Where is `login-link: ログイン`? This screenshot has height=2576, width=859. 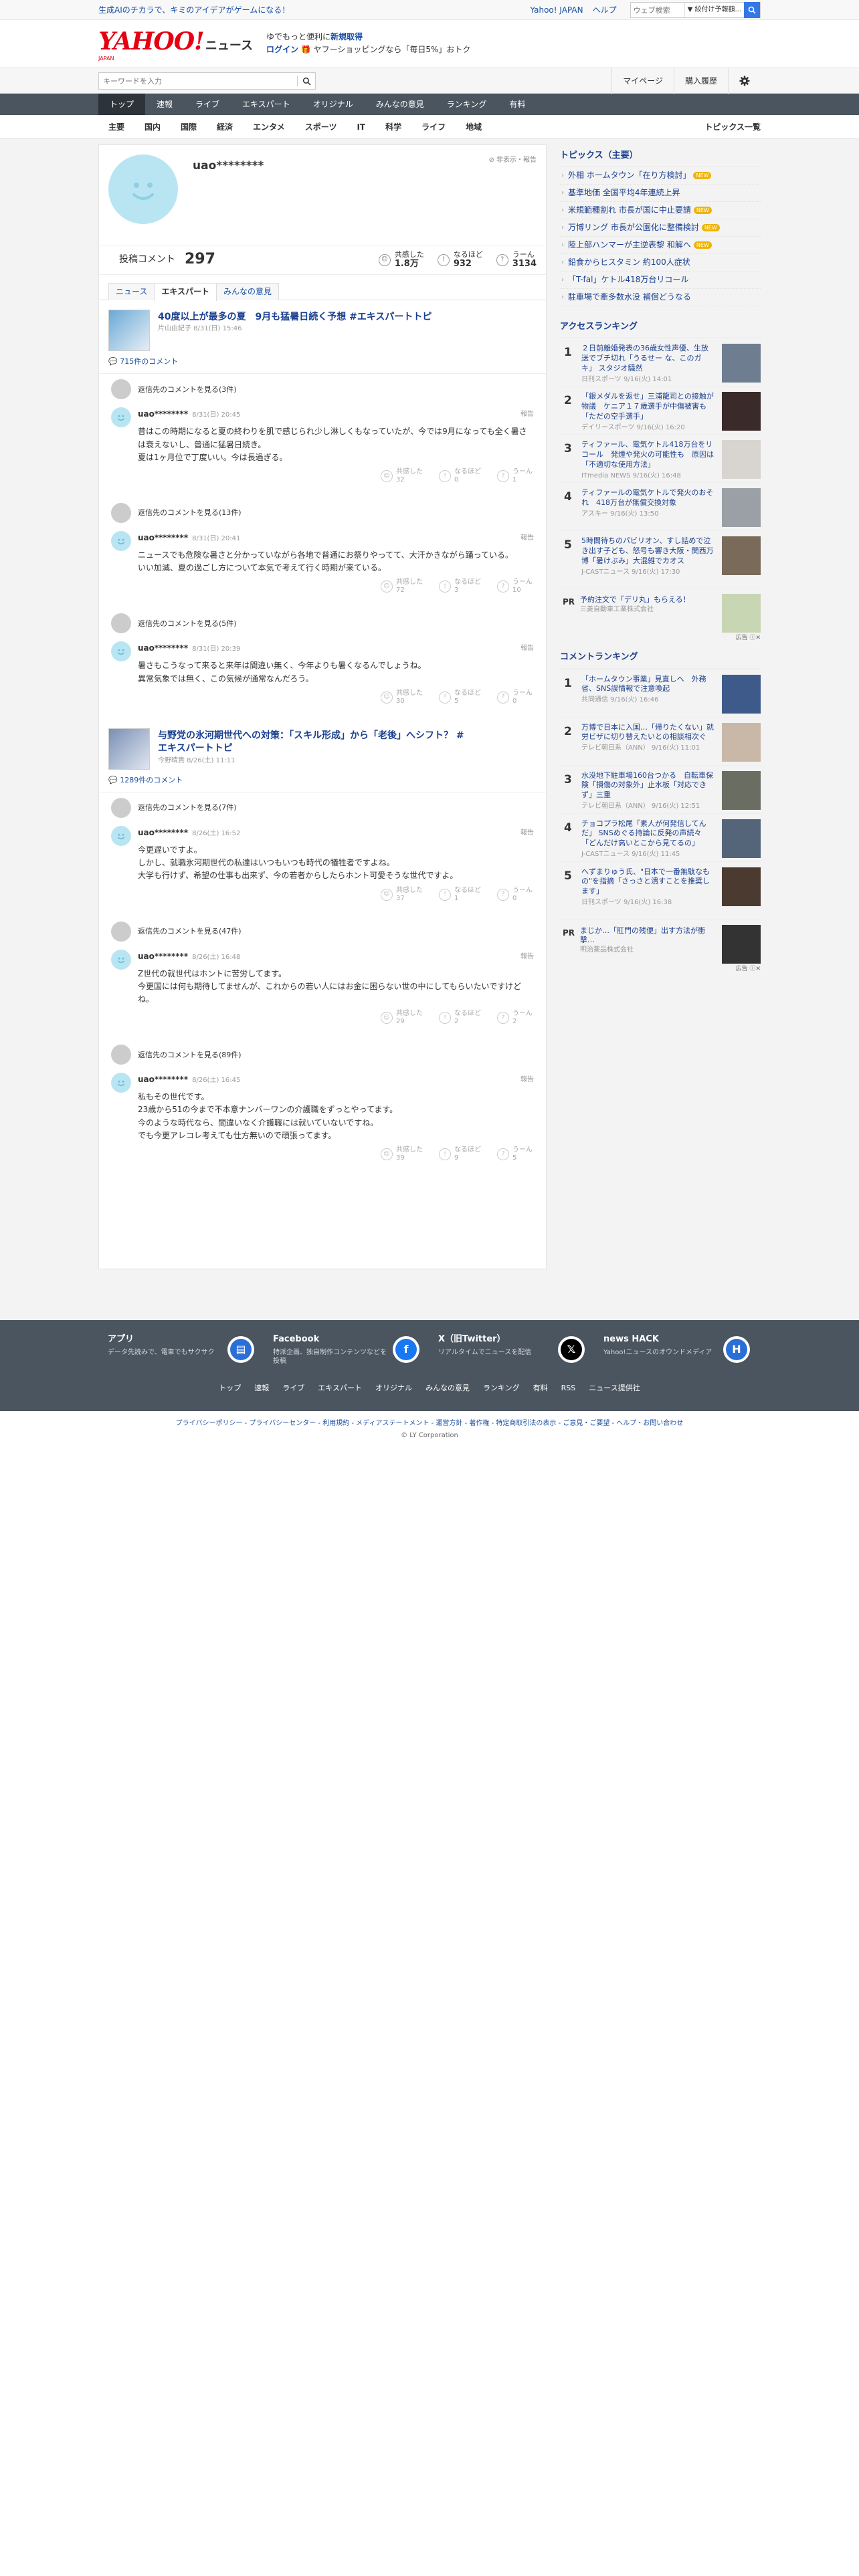 login-link: ログイン is located at coordinates (282, 49).